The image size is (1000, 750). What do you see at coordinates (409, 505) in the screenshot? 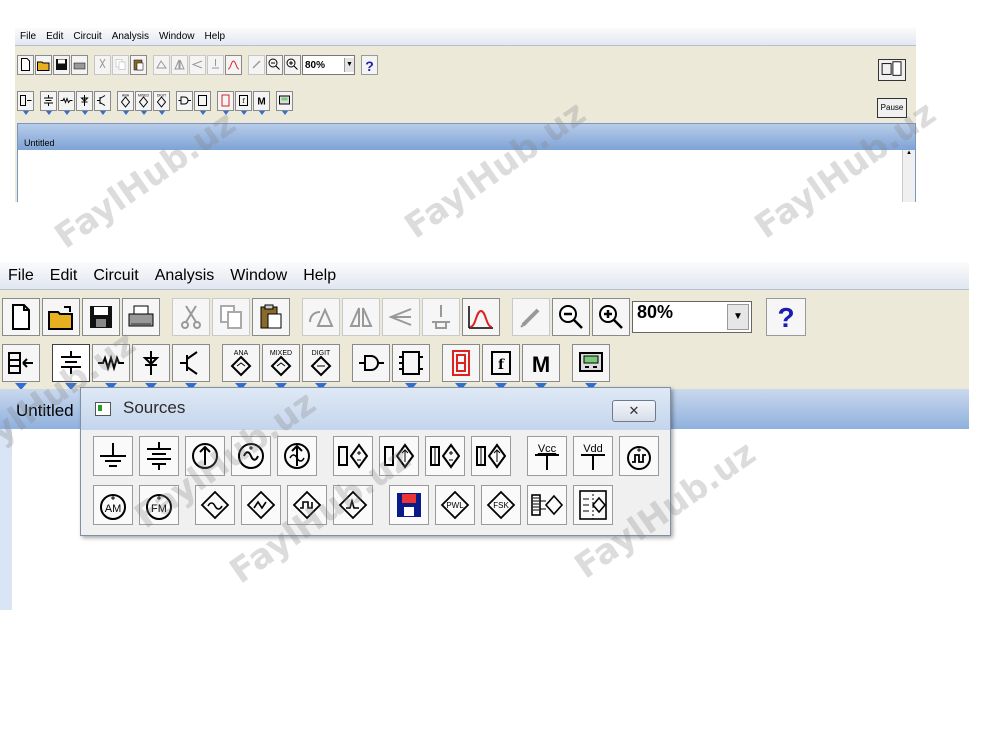
I see `file-source-button` at bounding box center [409, 505].